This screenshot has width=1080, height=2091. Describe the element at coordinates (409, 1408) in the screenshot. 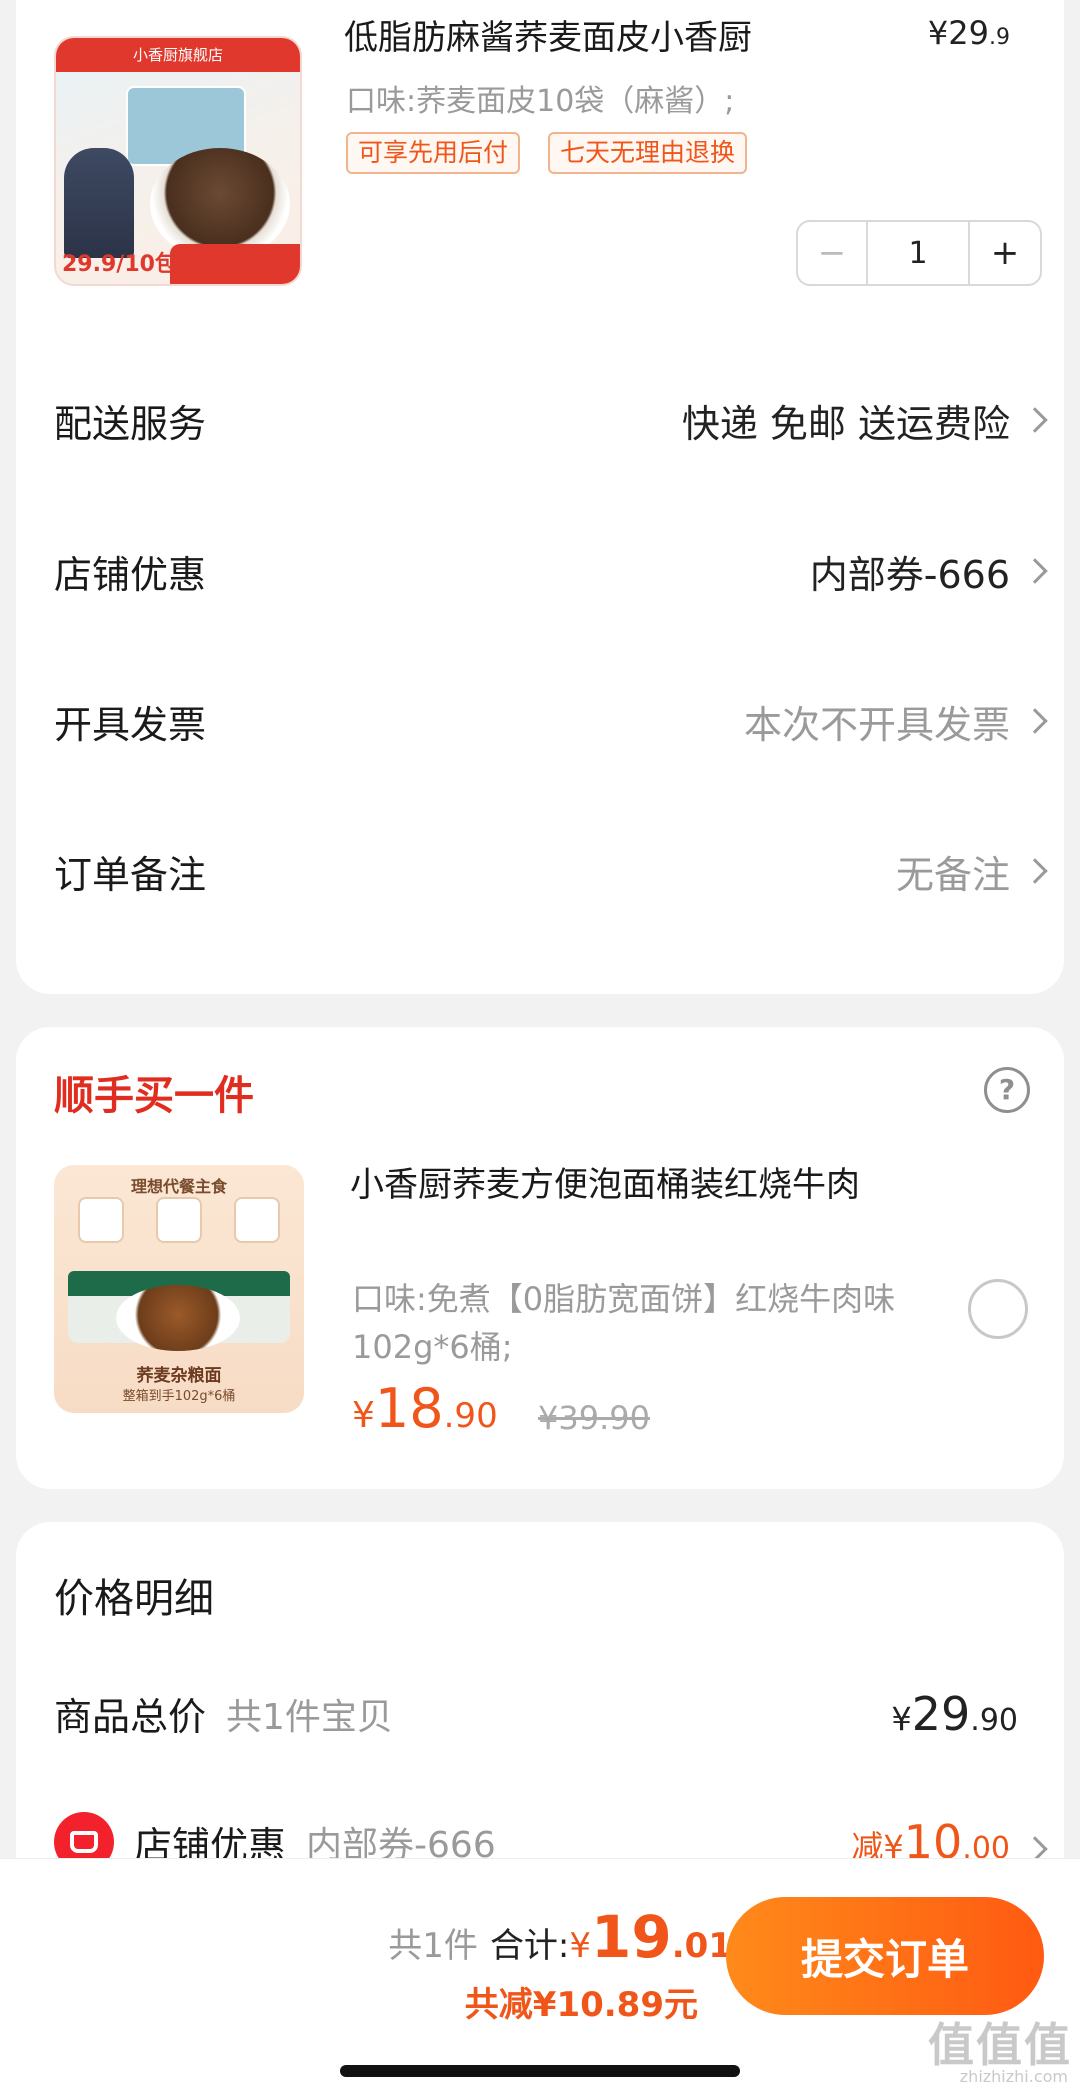

I see `price-int: 18` at that location.